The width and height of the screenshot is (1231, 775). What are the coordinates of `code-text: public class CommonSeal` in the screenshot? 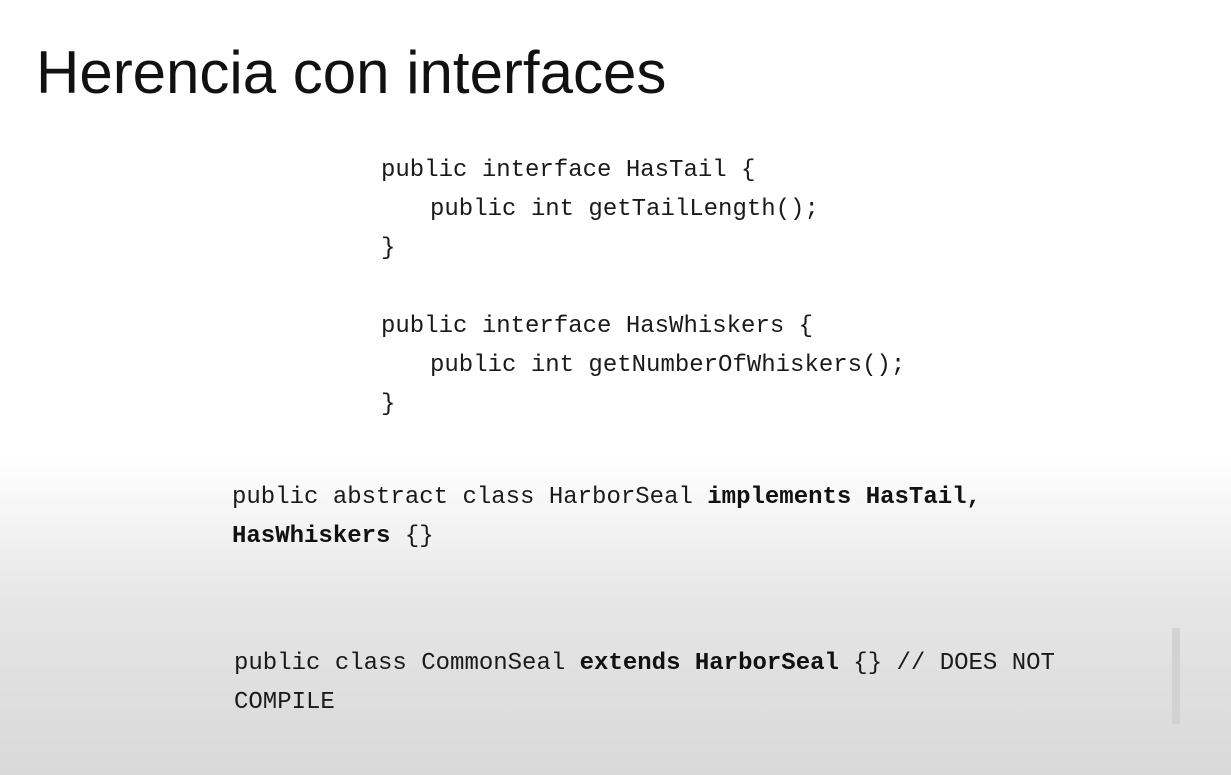 It's located at (407, 663).